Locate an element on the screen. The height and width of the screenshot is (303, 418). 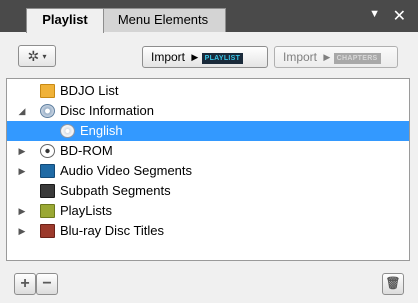
tree-item-label: BD-ROM is located at coordinates (86, 150).